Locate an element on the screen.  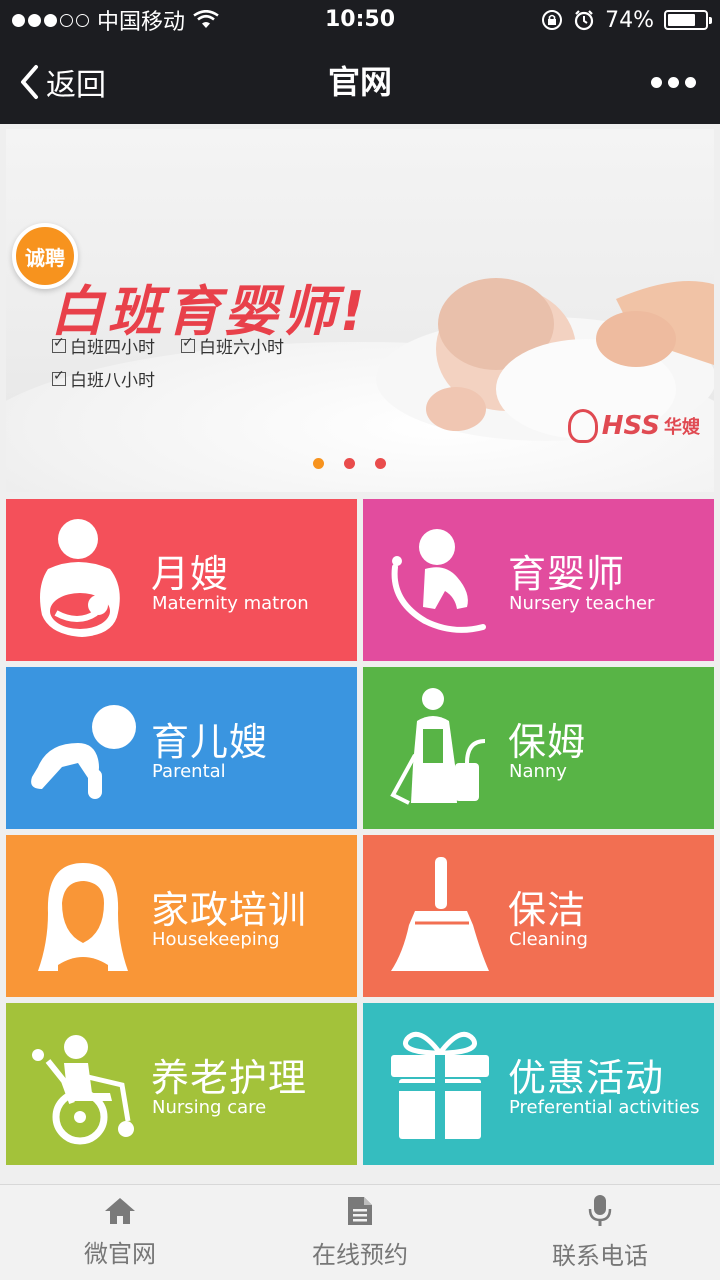
service-tile: 月嫂 Maternity matron is located at coordinates (181, 580).